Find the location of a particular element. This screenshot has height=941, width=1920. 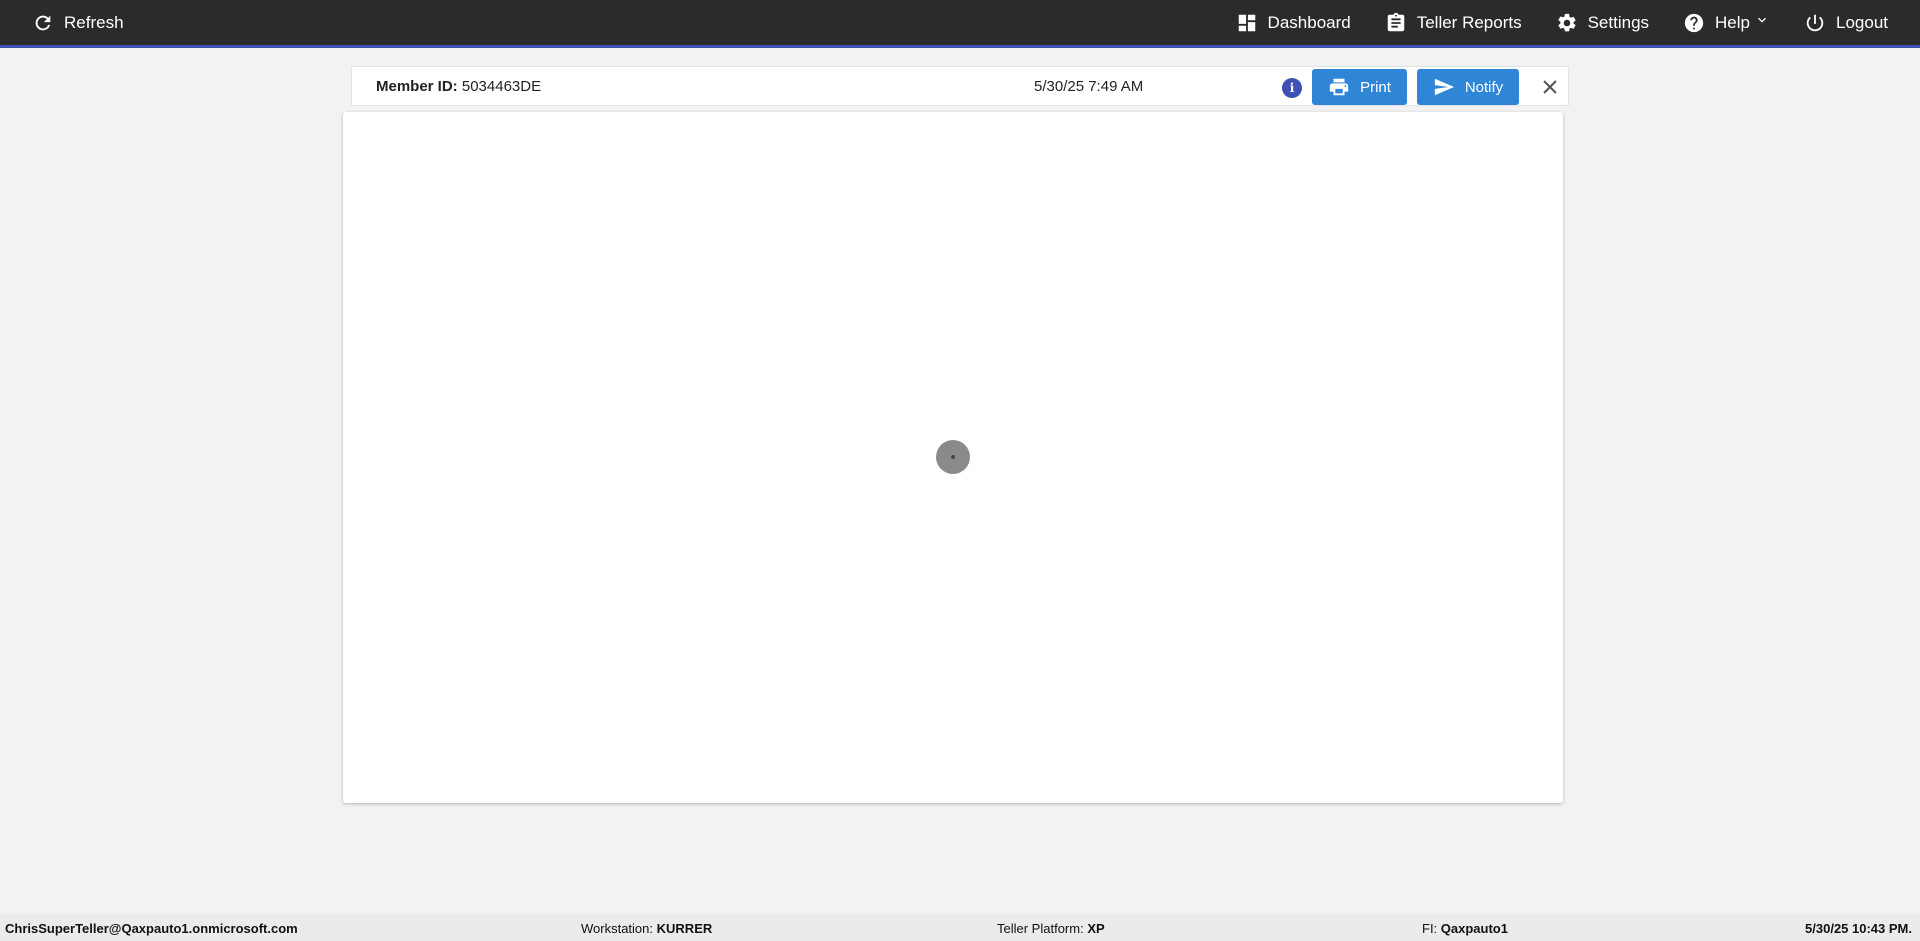

power-icon is located at coordinates (1815, 22).